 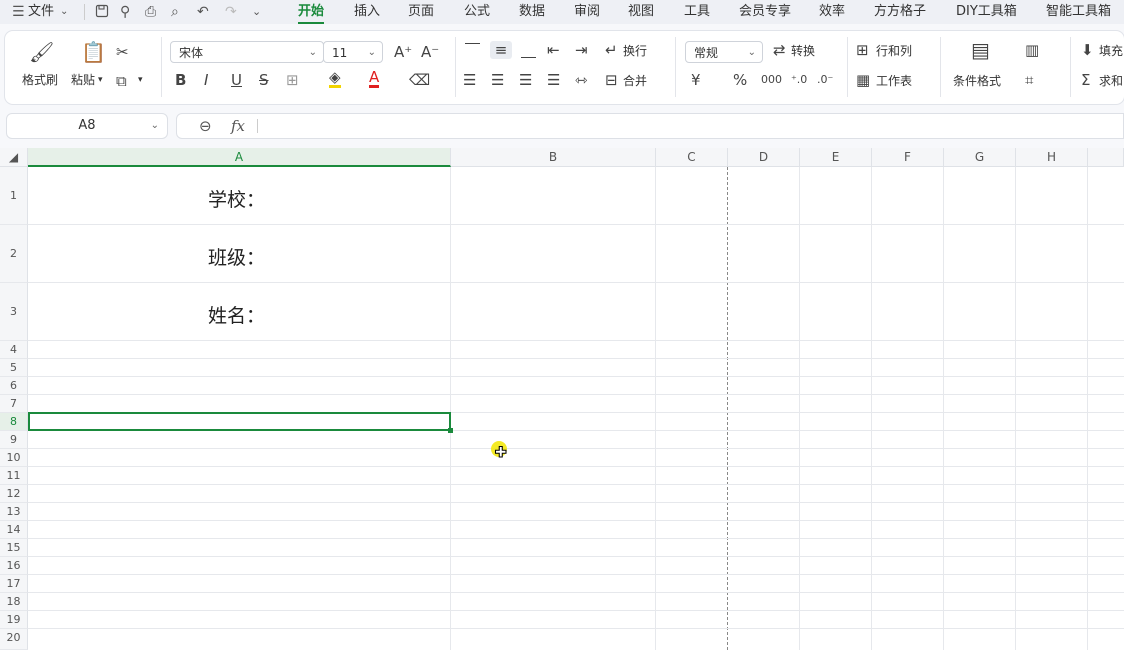 What do you see at coordinates (264, 80) in the screenshot?
I see `strikethrough-icon: S` at bounding box center [264, 80].